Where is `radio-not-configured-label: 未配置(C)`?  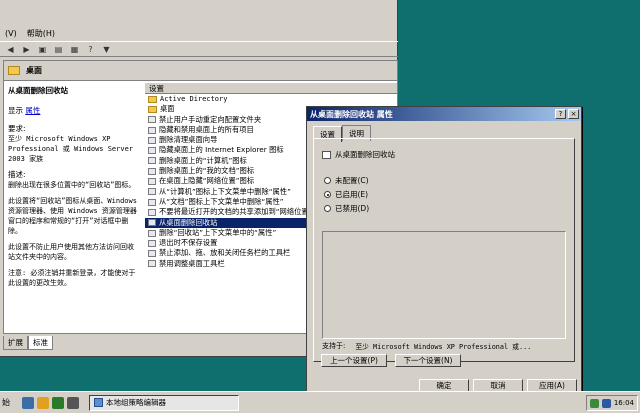 radio-not-configured-label: 未配置(C) is located at coordinates (352, 180).